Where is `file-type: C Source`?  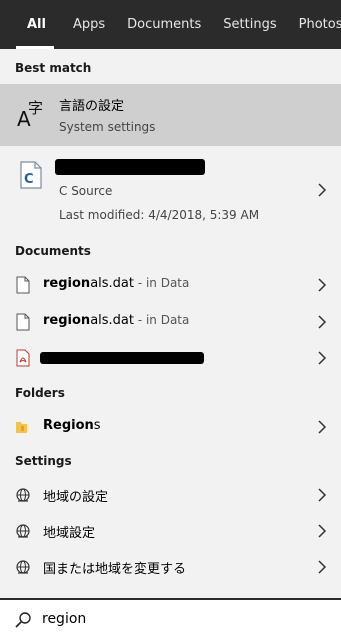
file-type: C Source is located at coordinates (86, 191).